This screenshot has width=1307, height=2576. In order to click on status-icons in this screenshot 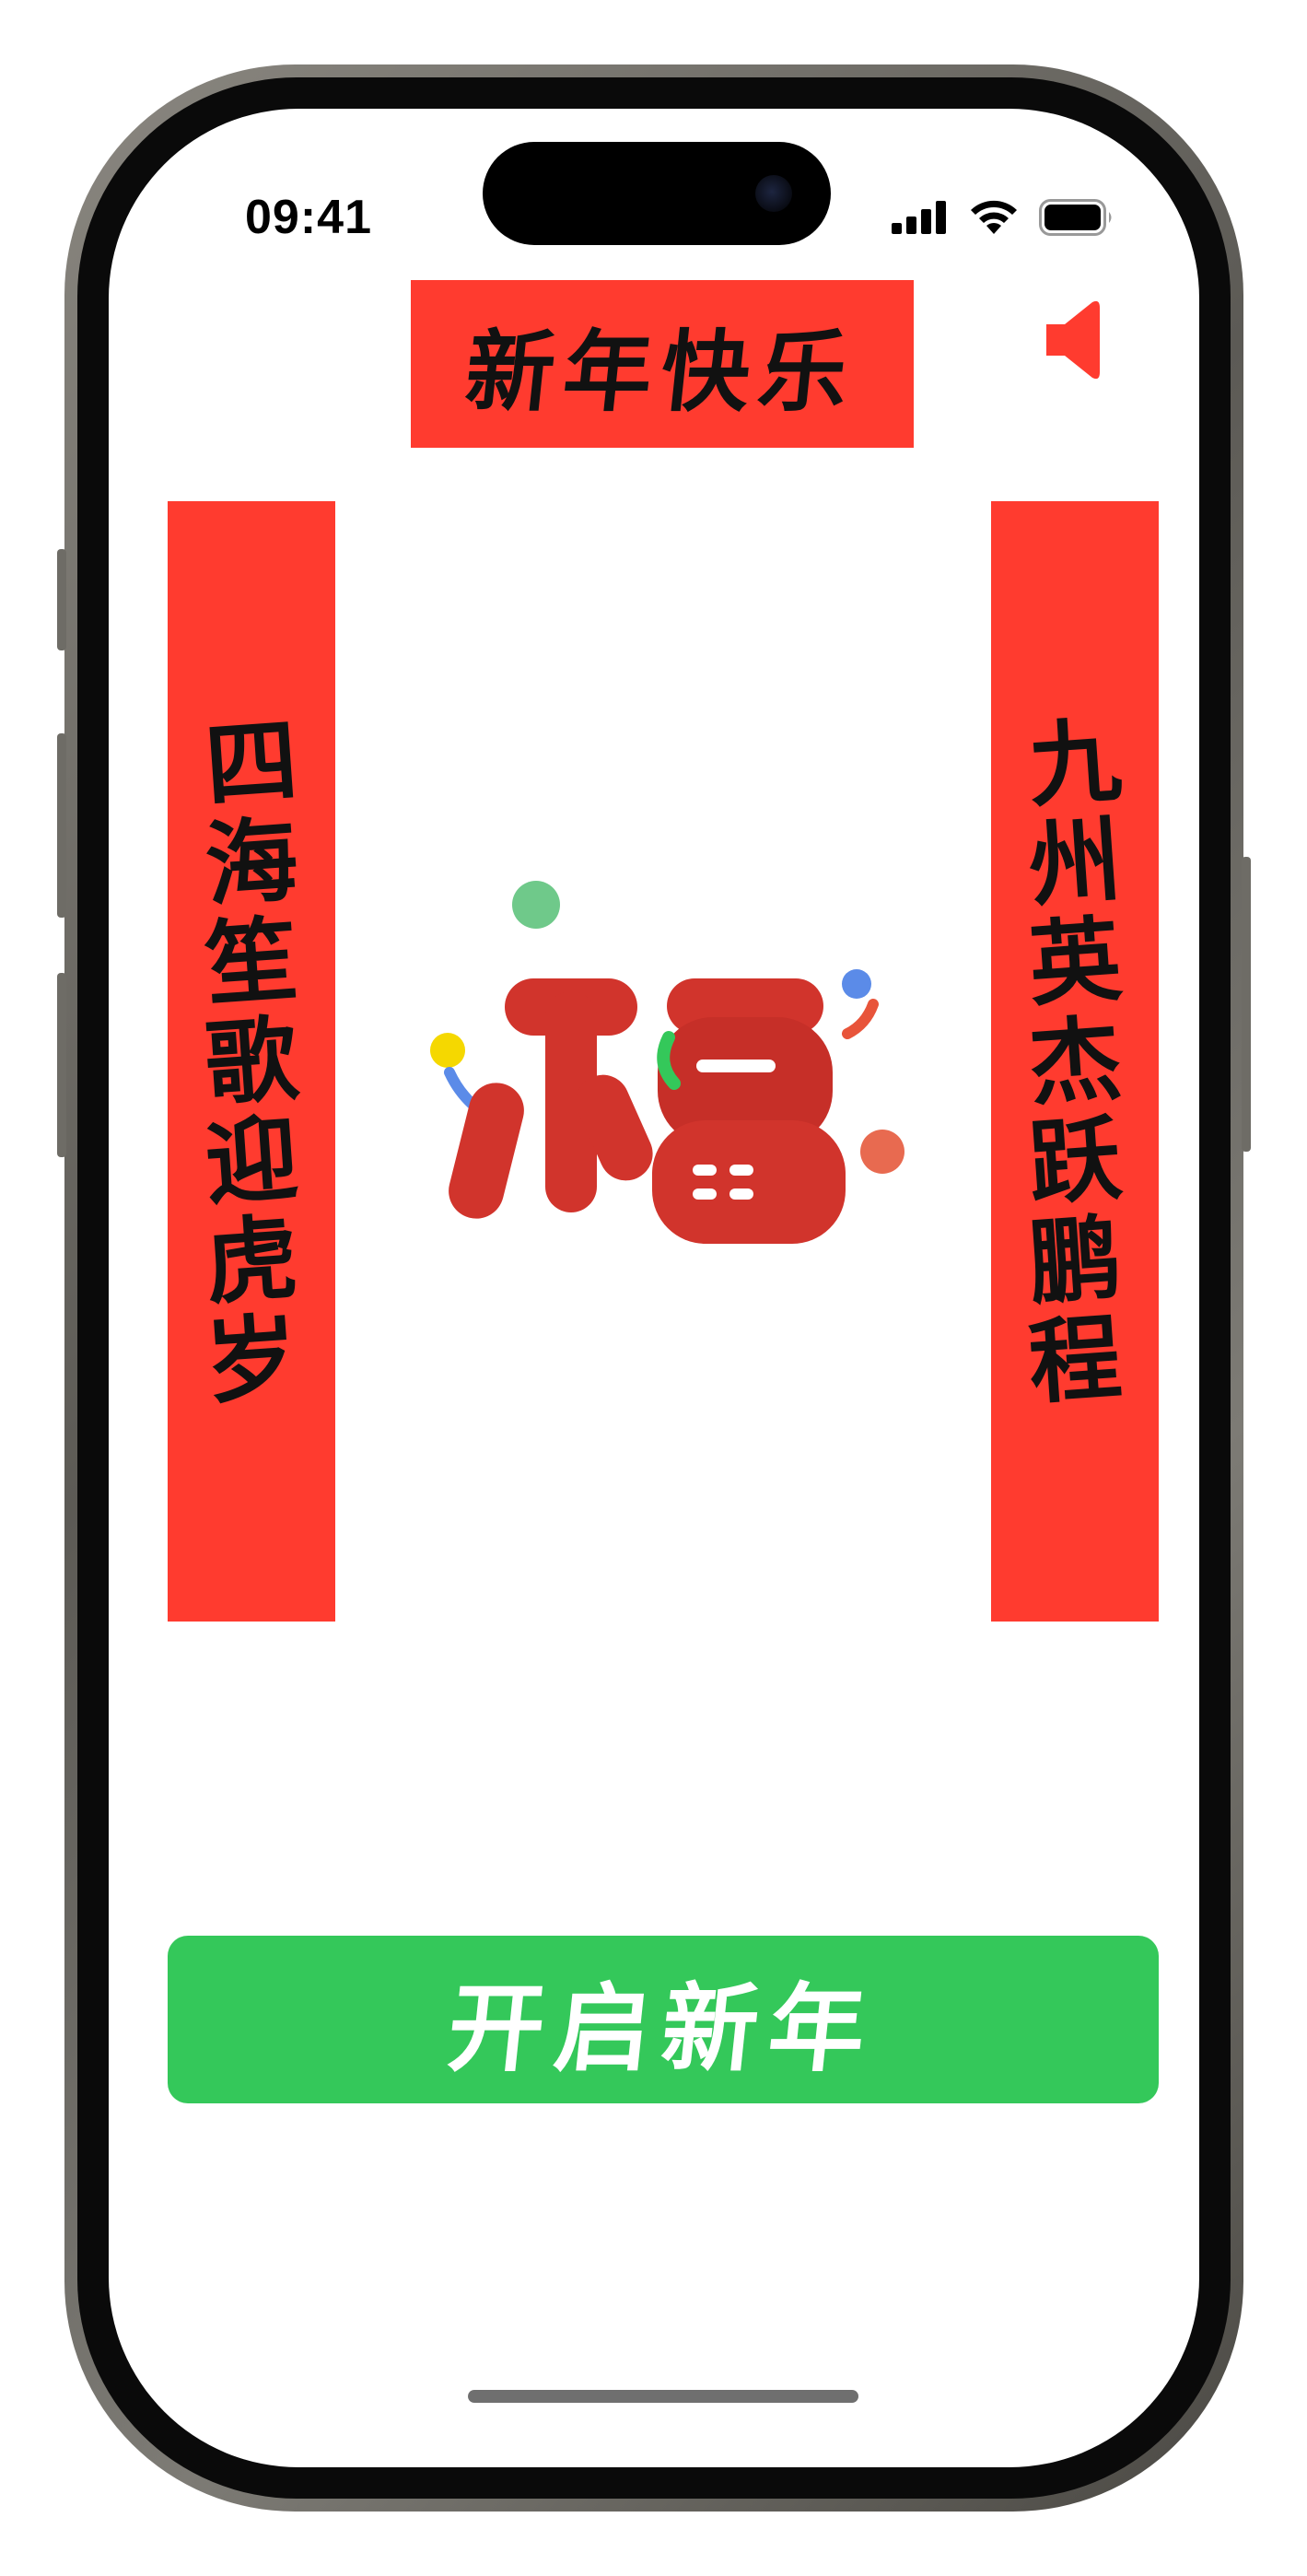, I will do `click(1003, 217)`.